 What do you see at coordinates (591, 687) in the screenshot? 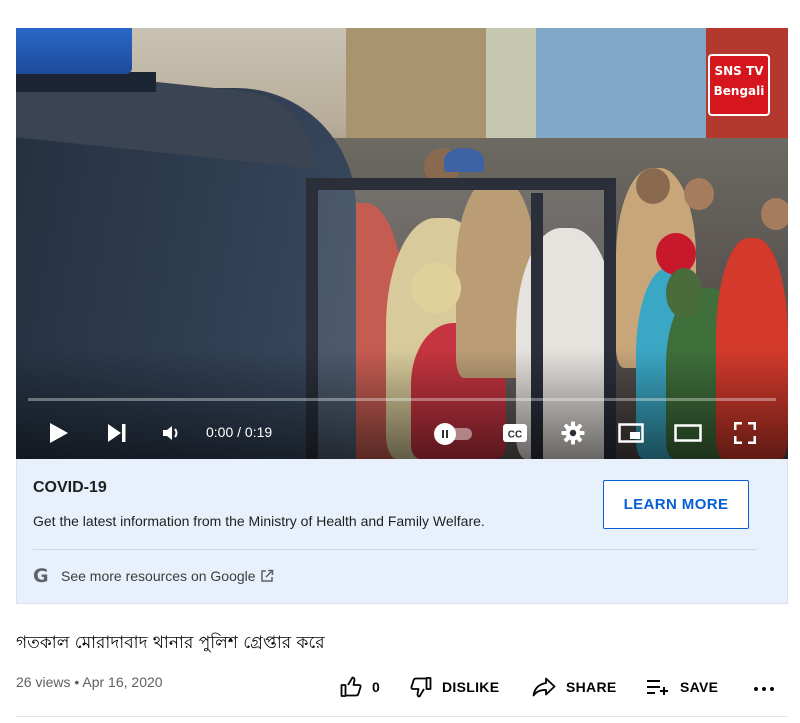
I see `share-label: SHARE` at bounding box center [591, 687].